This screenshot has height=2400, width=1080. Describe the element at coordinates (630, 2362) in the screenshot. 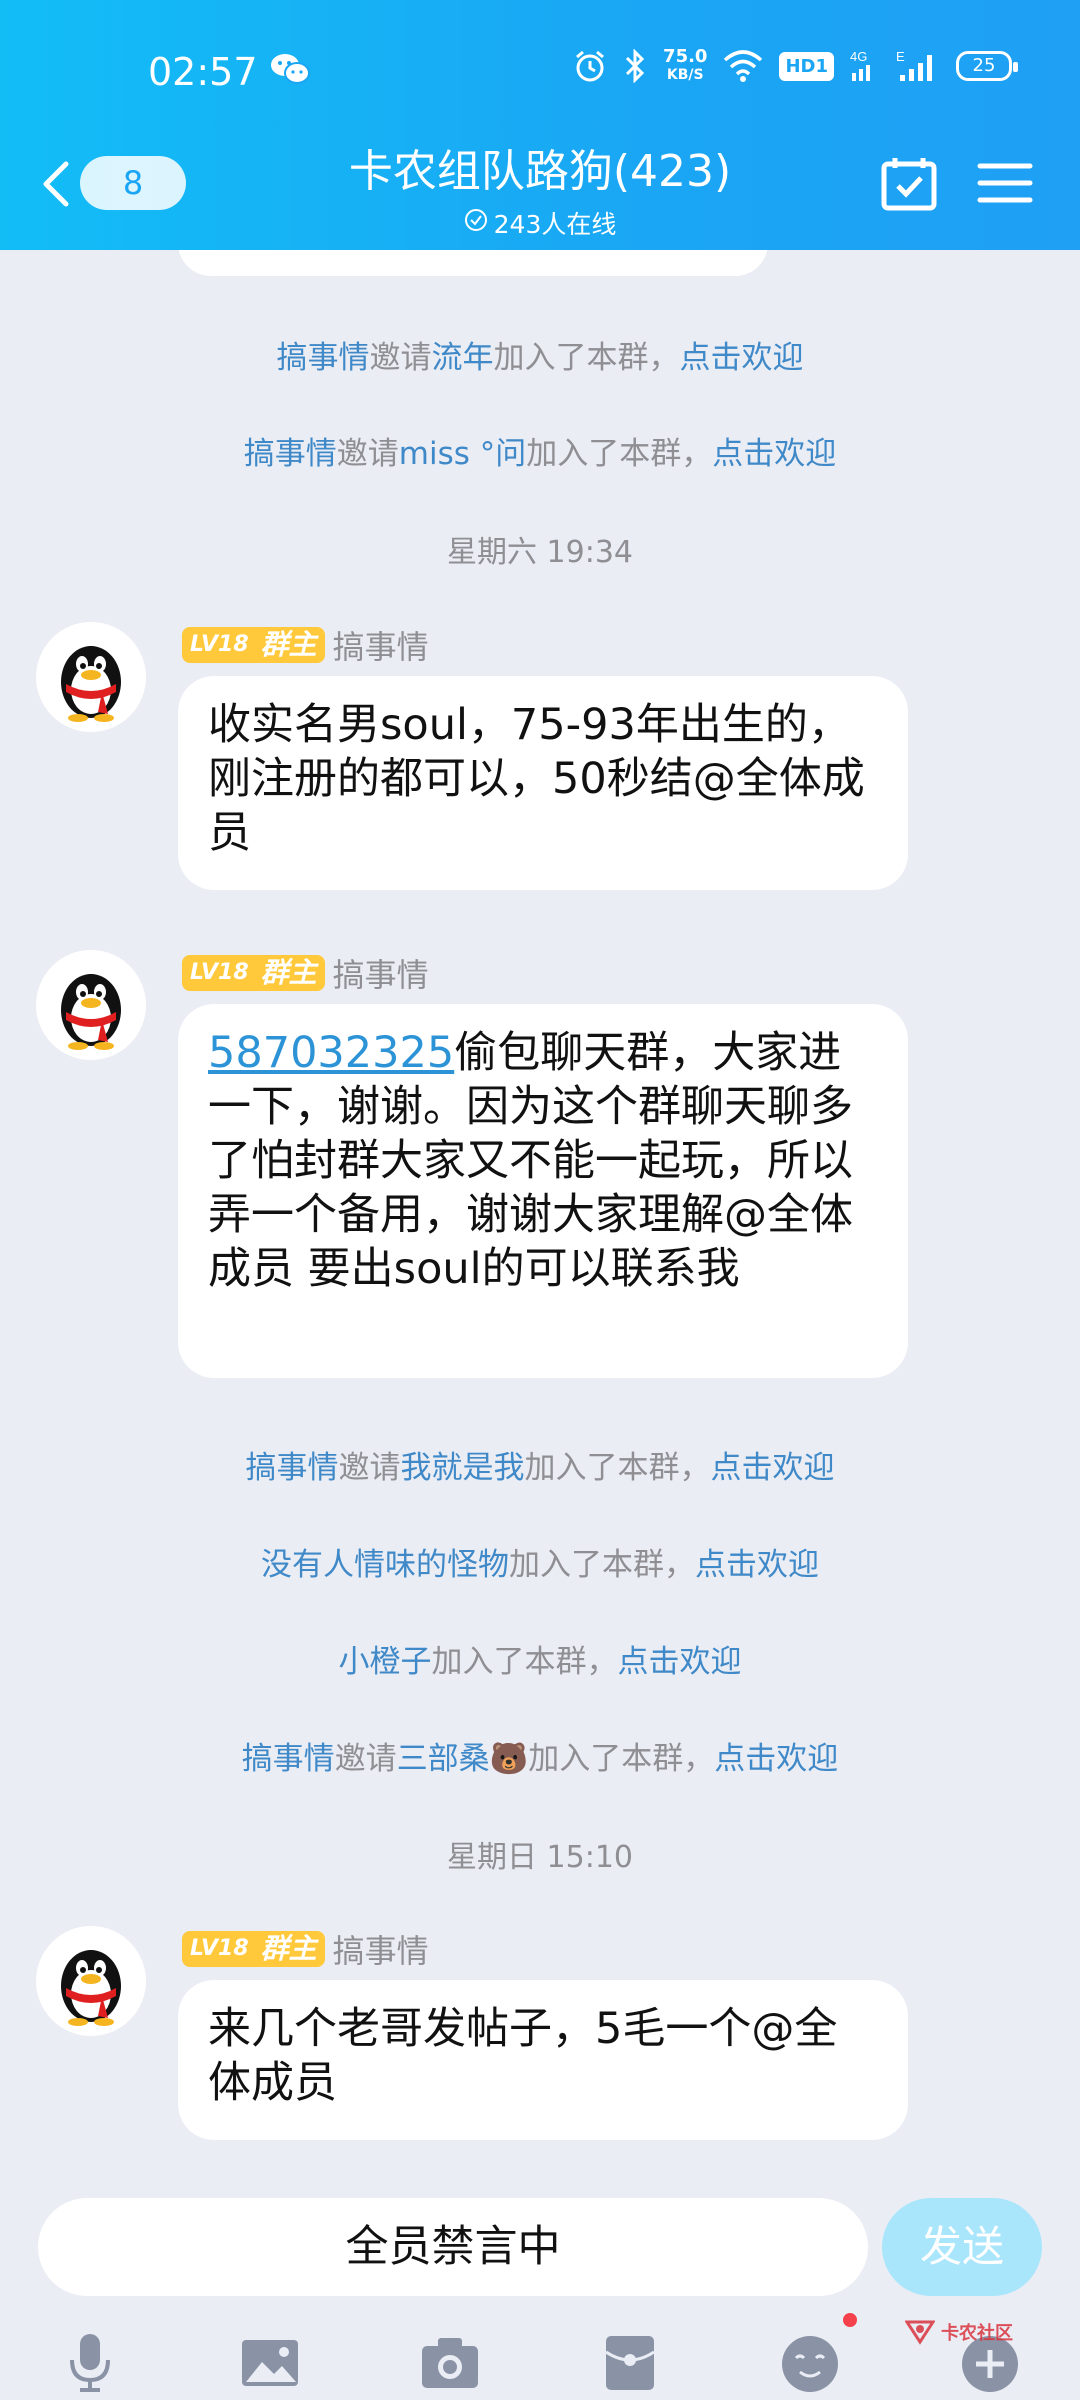

I see `red-packet-icon` at that location.